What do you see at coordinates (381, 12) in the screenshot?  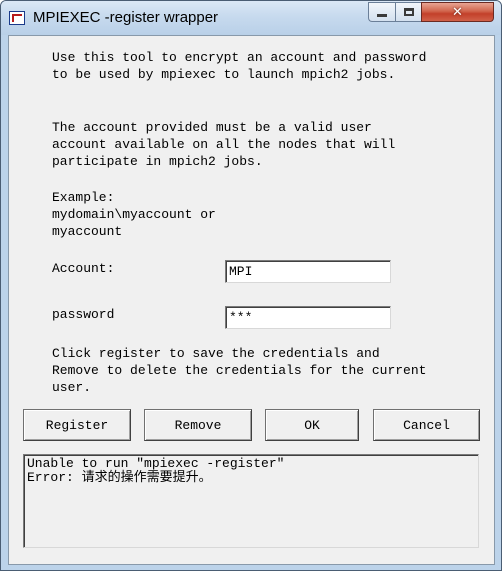 I see `minimize-button` at bounding box center [381, 12].